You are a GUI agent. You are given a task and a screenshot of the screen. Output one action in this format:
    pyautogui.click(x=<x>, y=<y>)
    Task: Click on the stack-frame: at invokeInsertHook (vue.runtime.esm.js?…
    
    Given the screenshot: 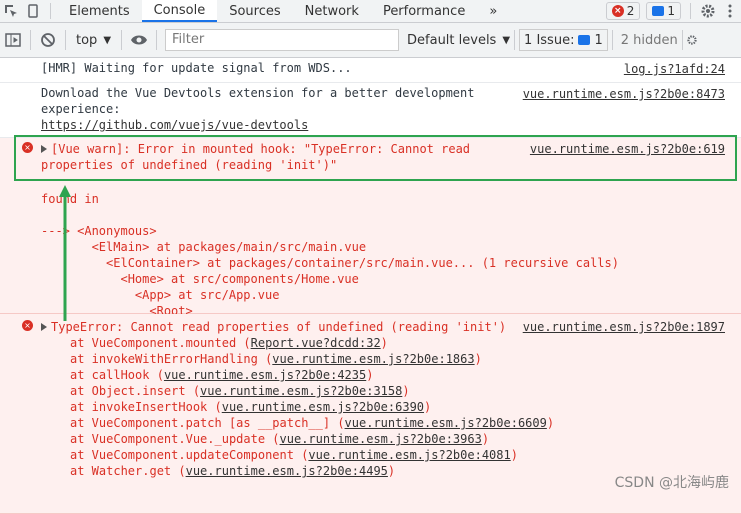 What is the action you would take?
    pyautogui.click(x=251, y=407)
    